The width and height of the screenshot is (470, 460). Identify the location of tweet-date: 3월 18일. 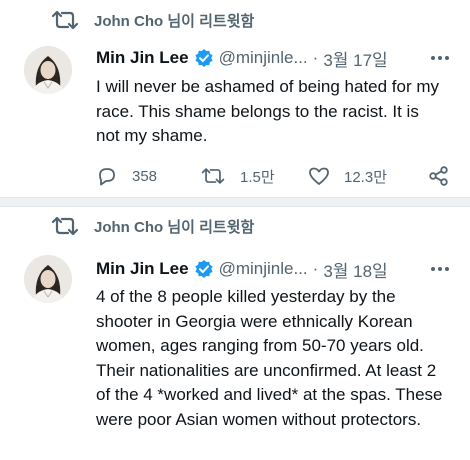
(355, 269).